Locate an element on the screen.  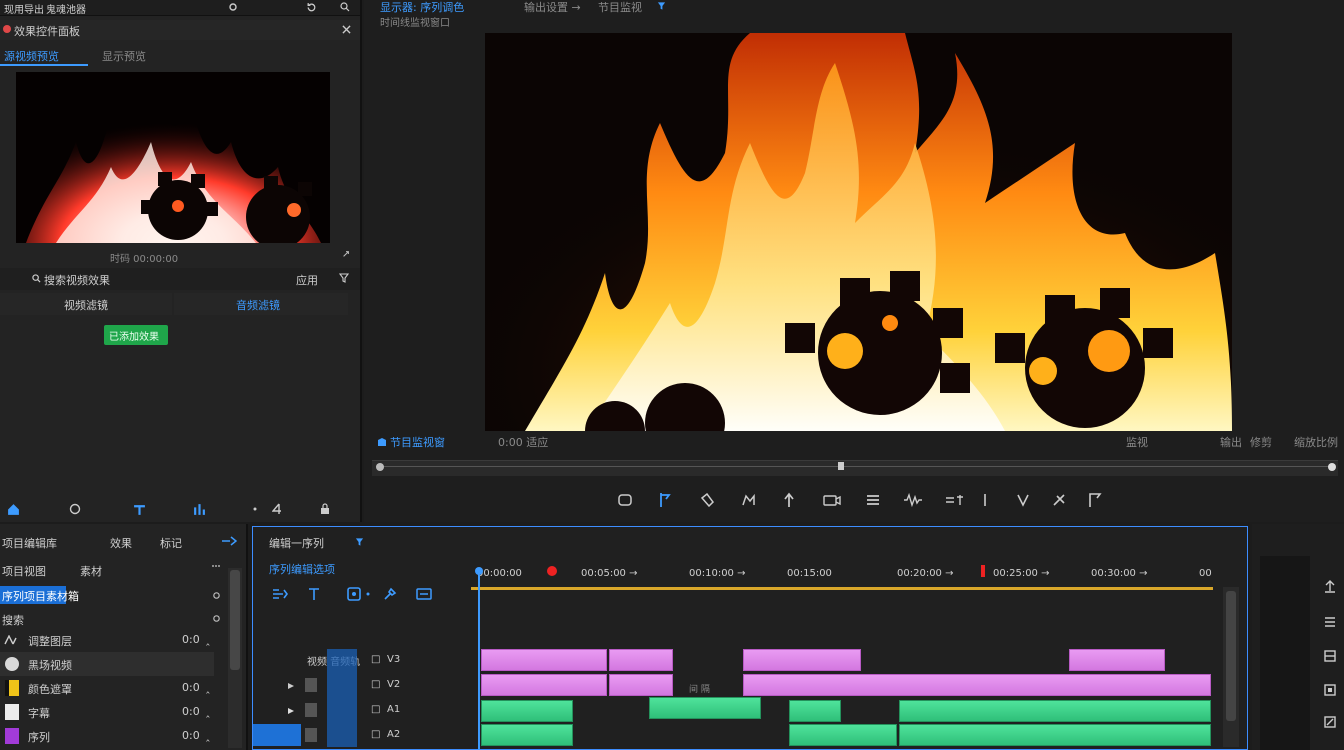
sort-icon is located at coordinates (216, 618).